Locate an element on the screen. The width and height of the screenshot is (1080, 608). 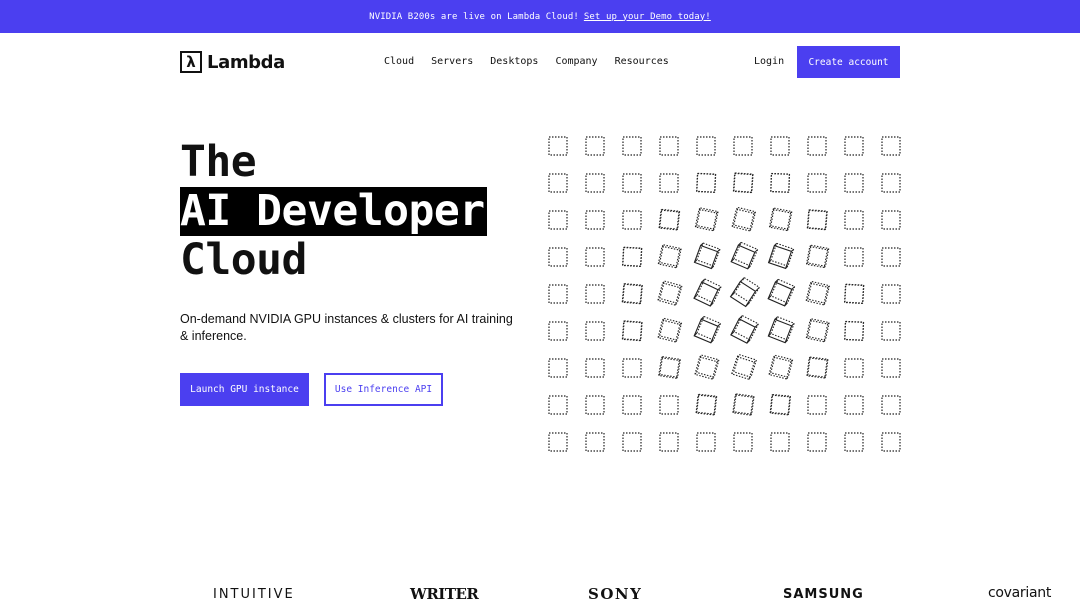
nav-item-company: Company is located at coordinates (576, 61).